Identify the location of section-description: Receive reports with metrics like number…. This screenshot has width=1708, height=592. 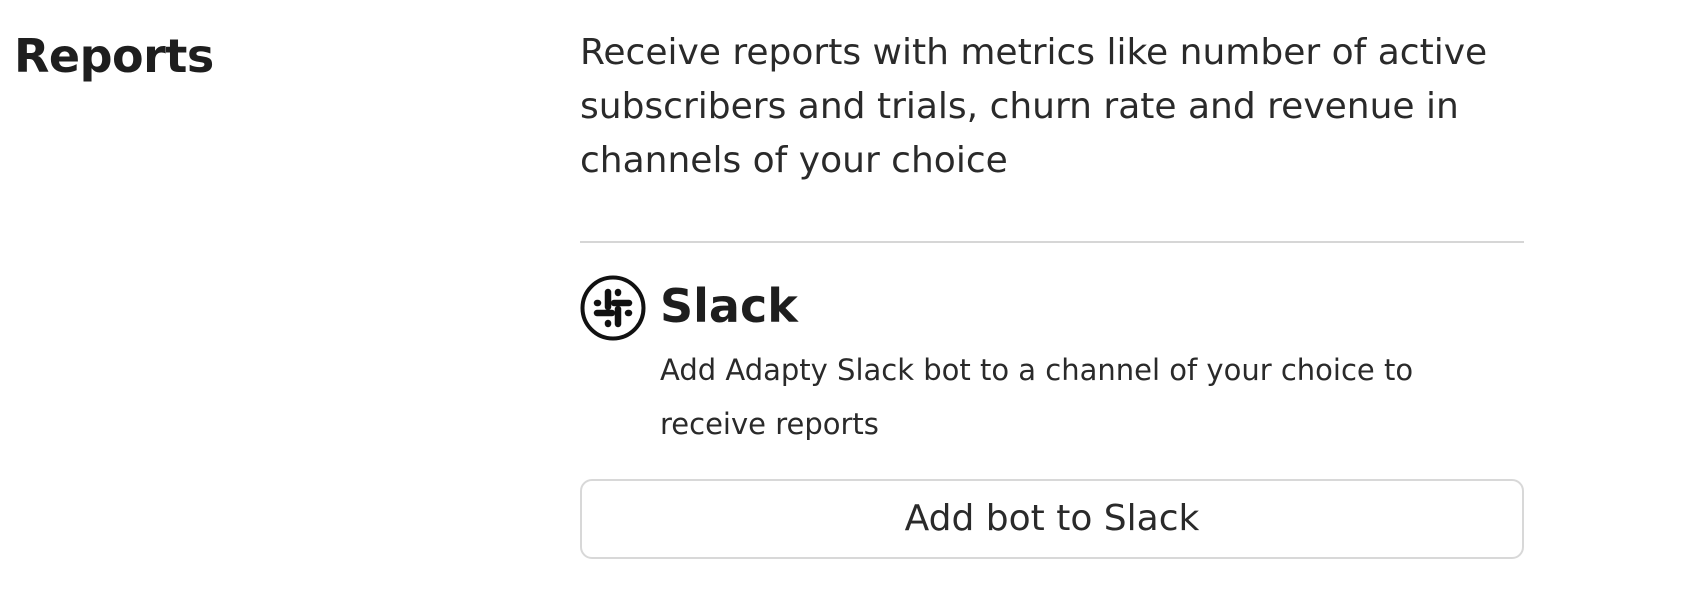
(1034, 106).